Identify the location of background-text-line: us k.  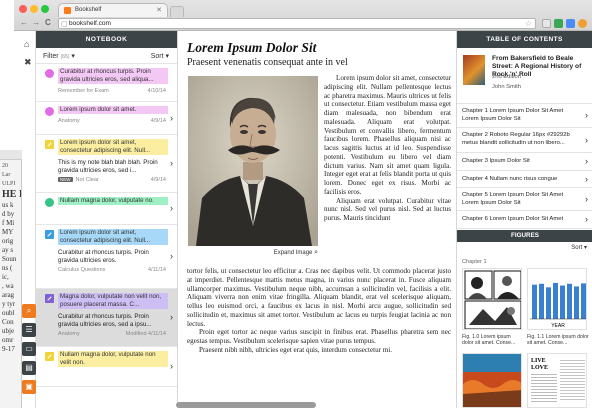
(8, 205).